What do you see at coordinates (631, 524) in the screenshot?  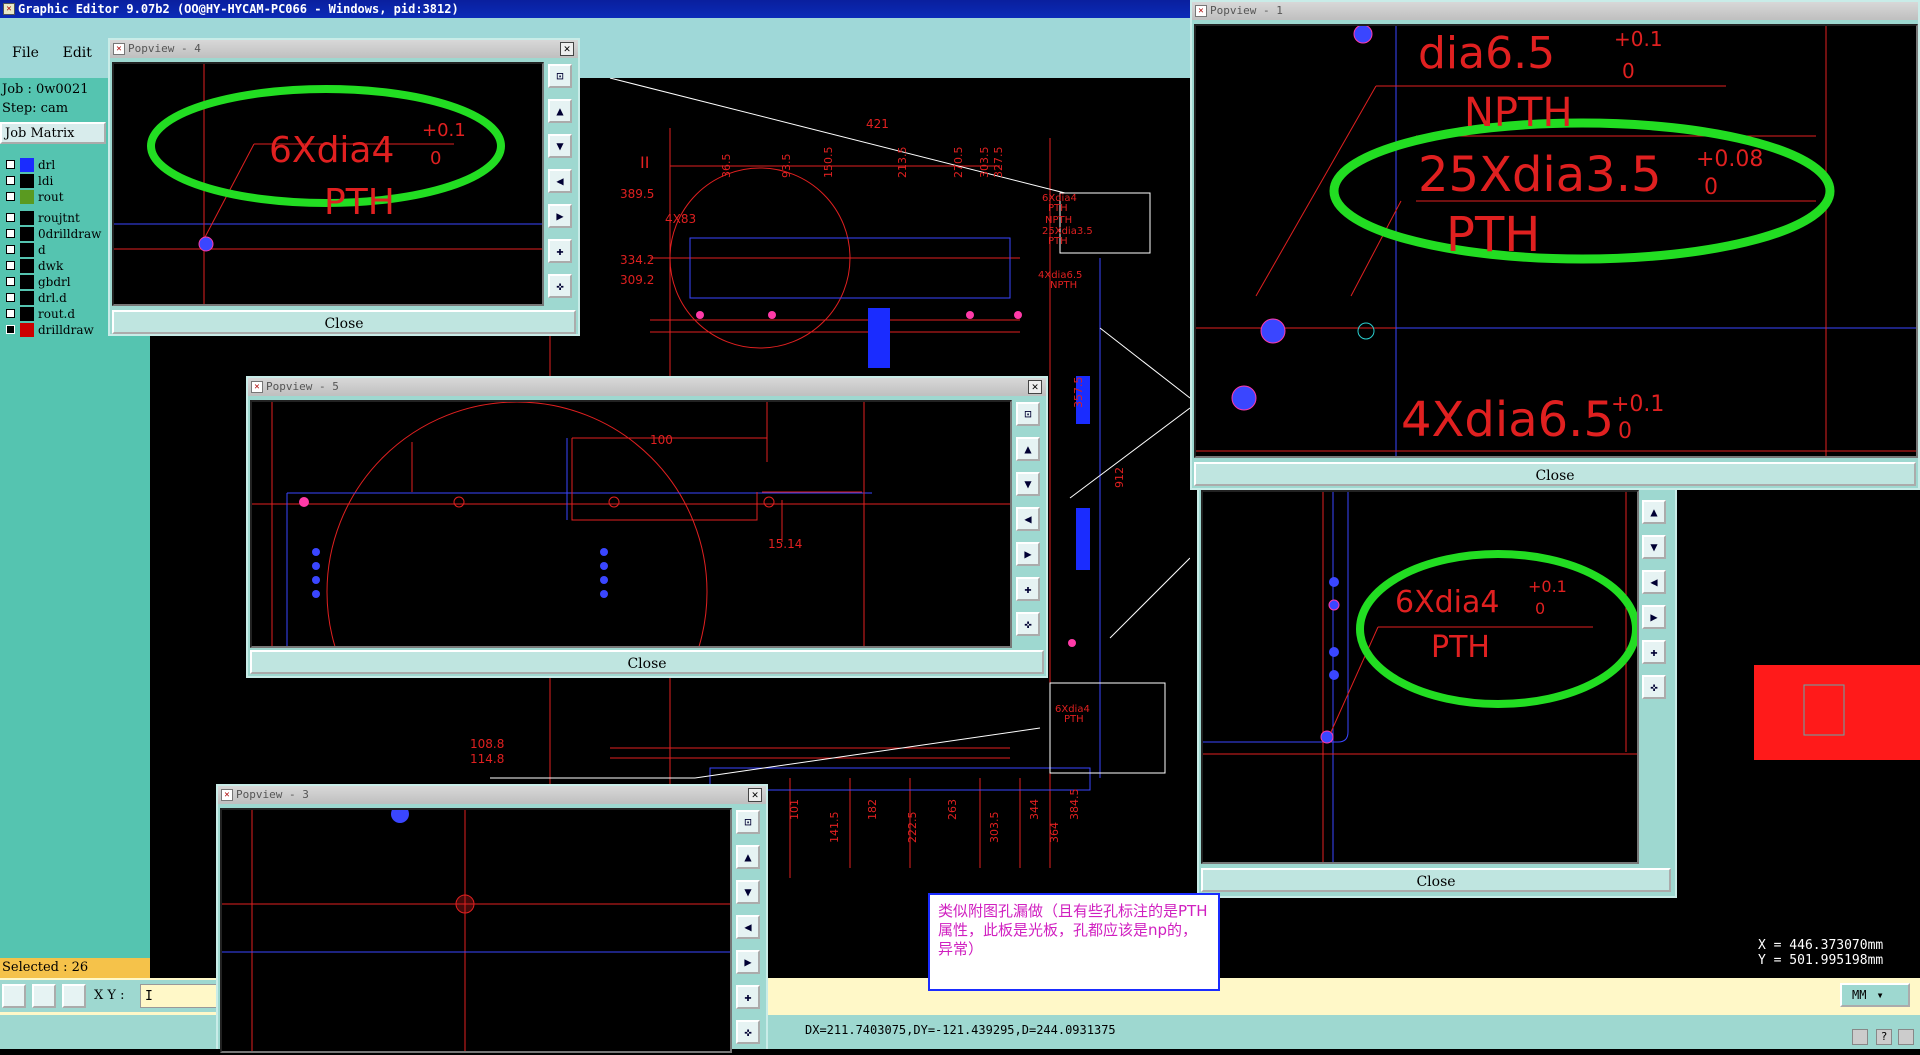 I see `popview-5-canvas: 100 15.14` at bounding box center [631, 524].